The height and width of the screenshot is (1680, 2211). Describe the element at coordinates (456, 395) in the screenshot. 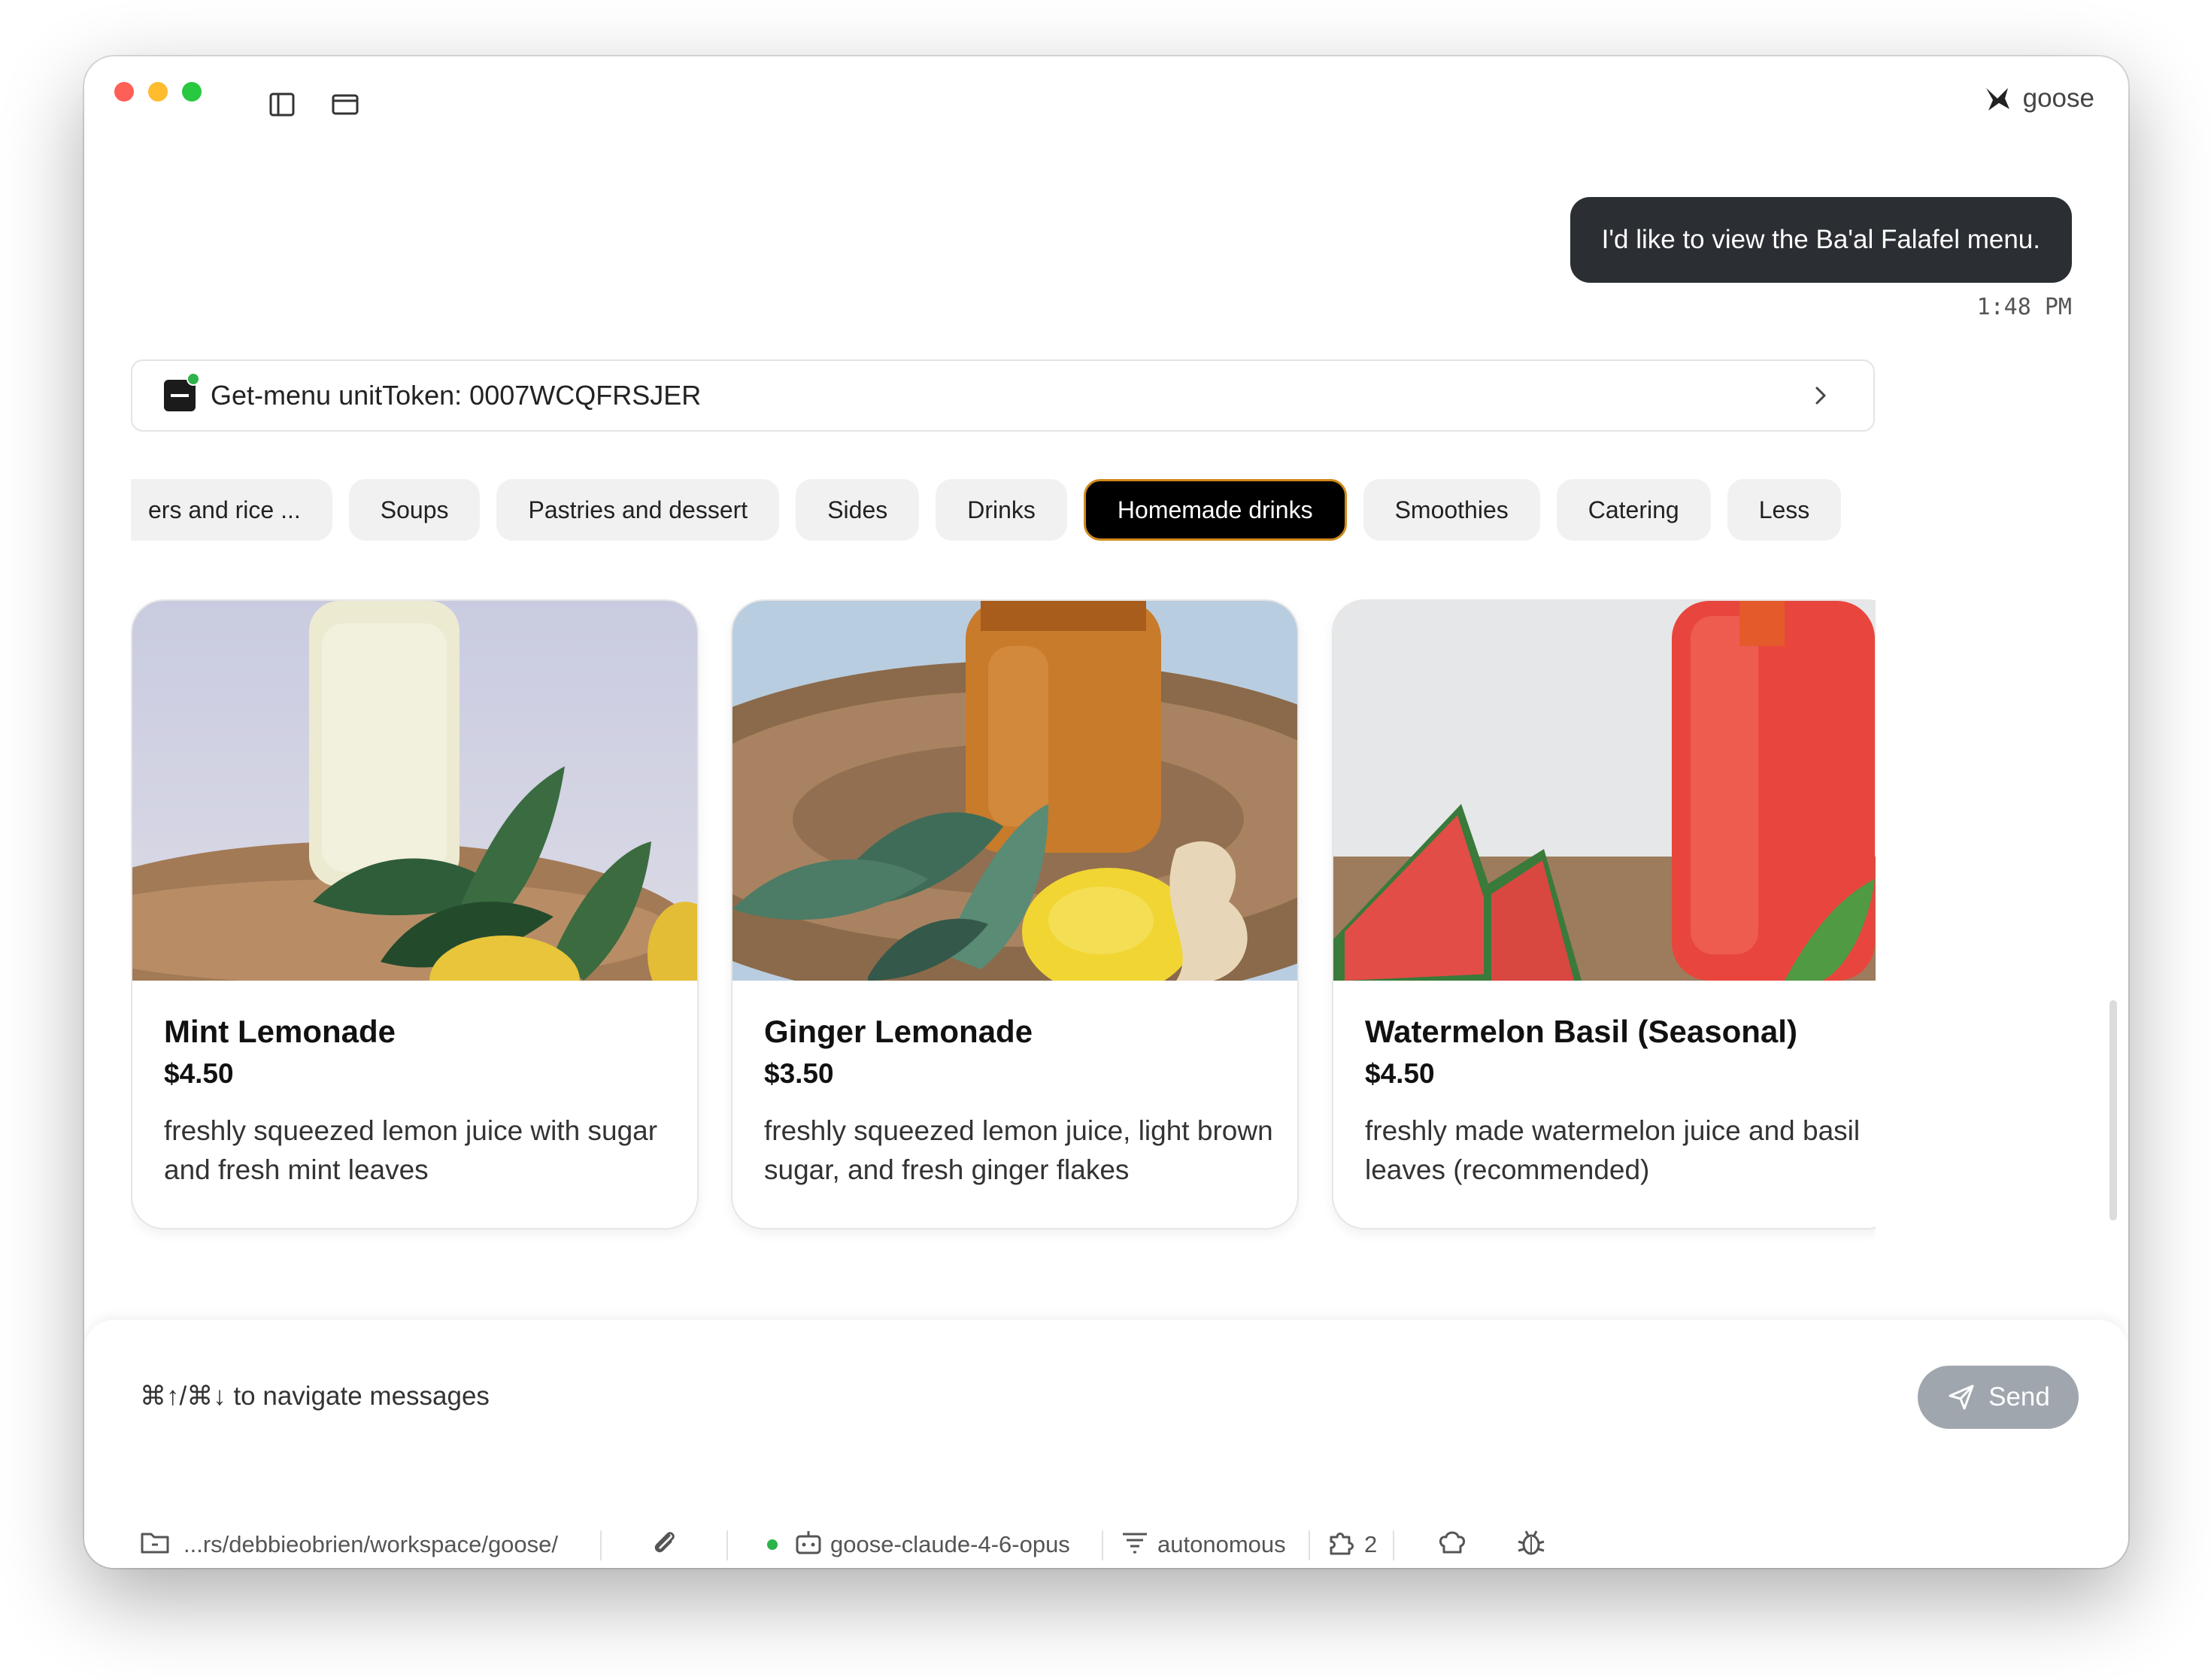

I see `tool-call-label: Get-menu unitToken: 0007WCQFRSJER` at that location.